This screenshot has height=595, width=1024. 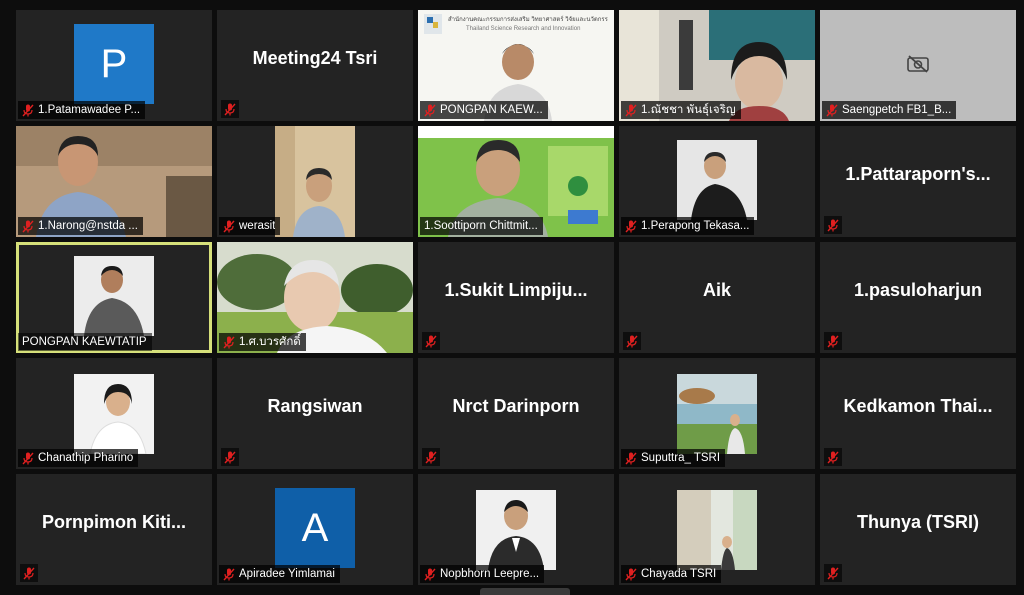 I want to click on participant-name: Chanathip Pharino, so click(x=86, y=458).